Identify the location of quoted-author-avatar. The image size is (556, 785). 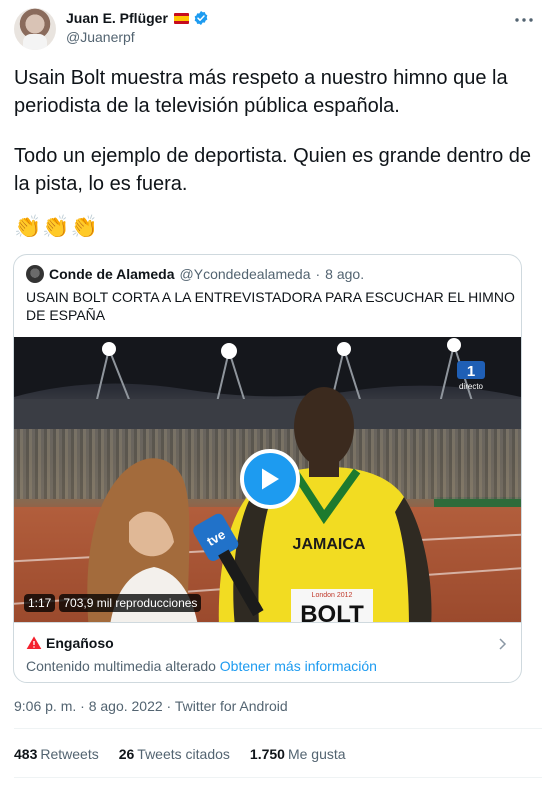
(35, 274).